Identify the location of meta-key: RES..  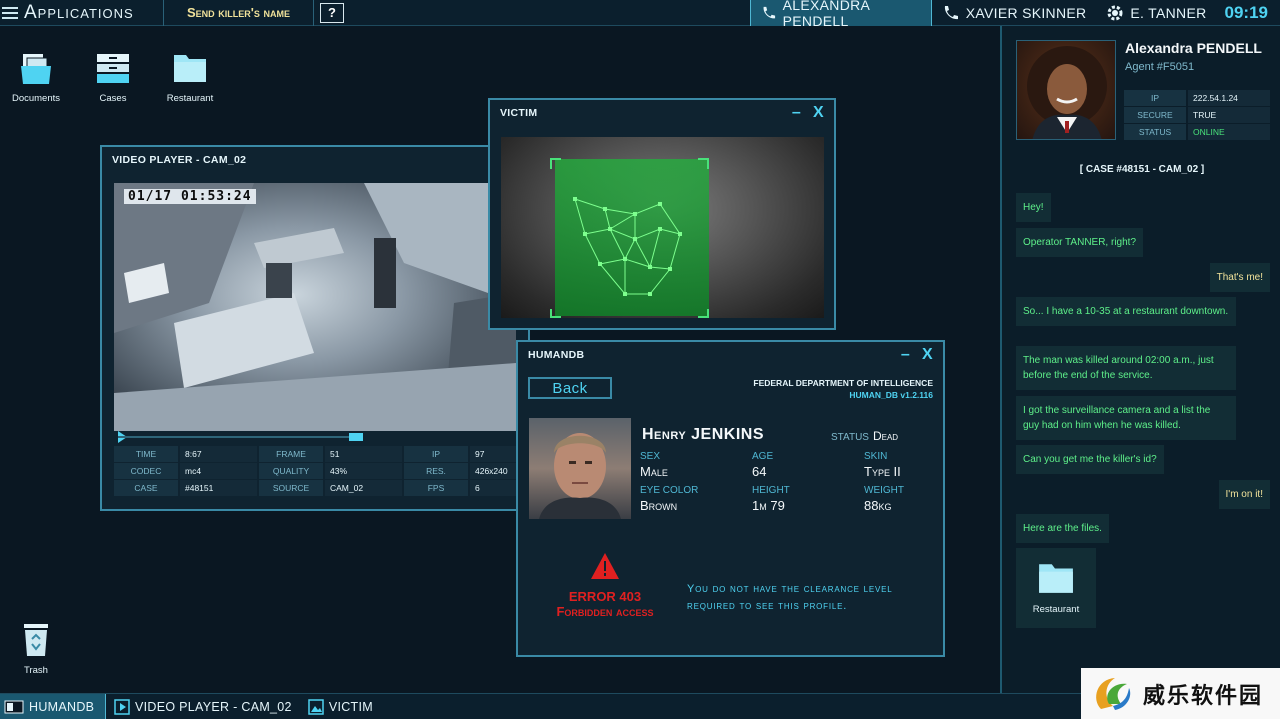
(436, 471).